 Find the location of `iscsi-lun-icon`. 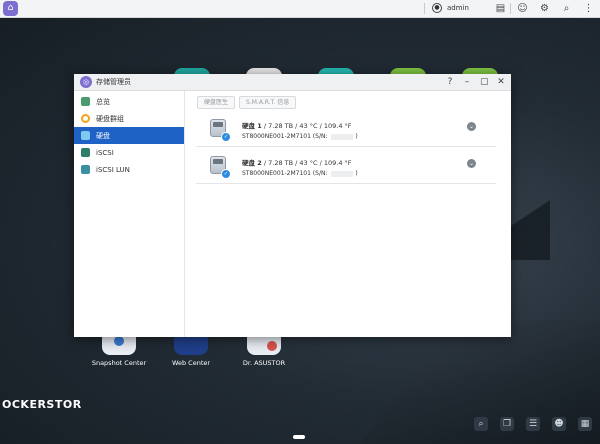

iscsi-lun-icon is located at coordinates (85, 169).